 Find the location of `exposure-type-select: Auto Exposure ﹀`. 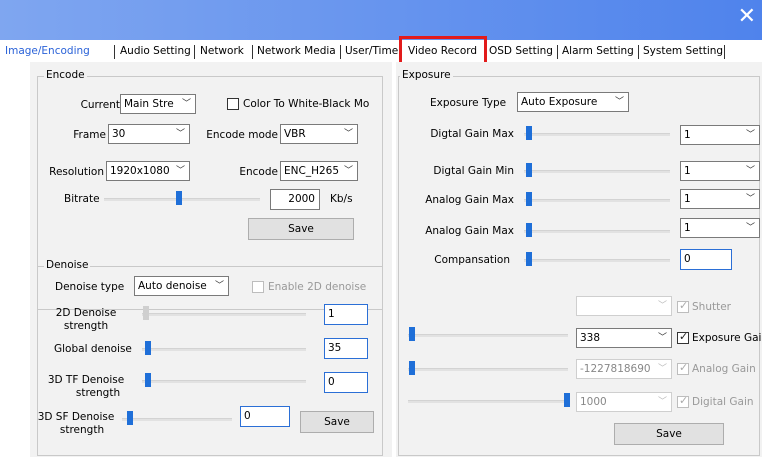

exposure-type-select: Auto Exposure ﹀ is located at coordinates (573, 102).